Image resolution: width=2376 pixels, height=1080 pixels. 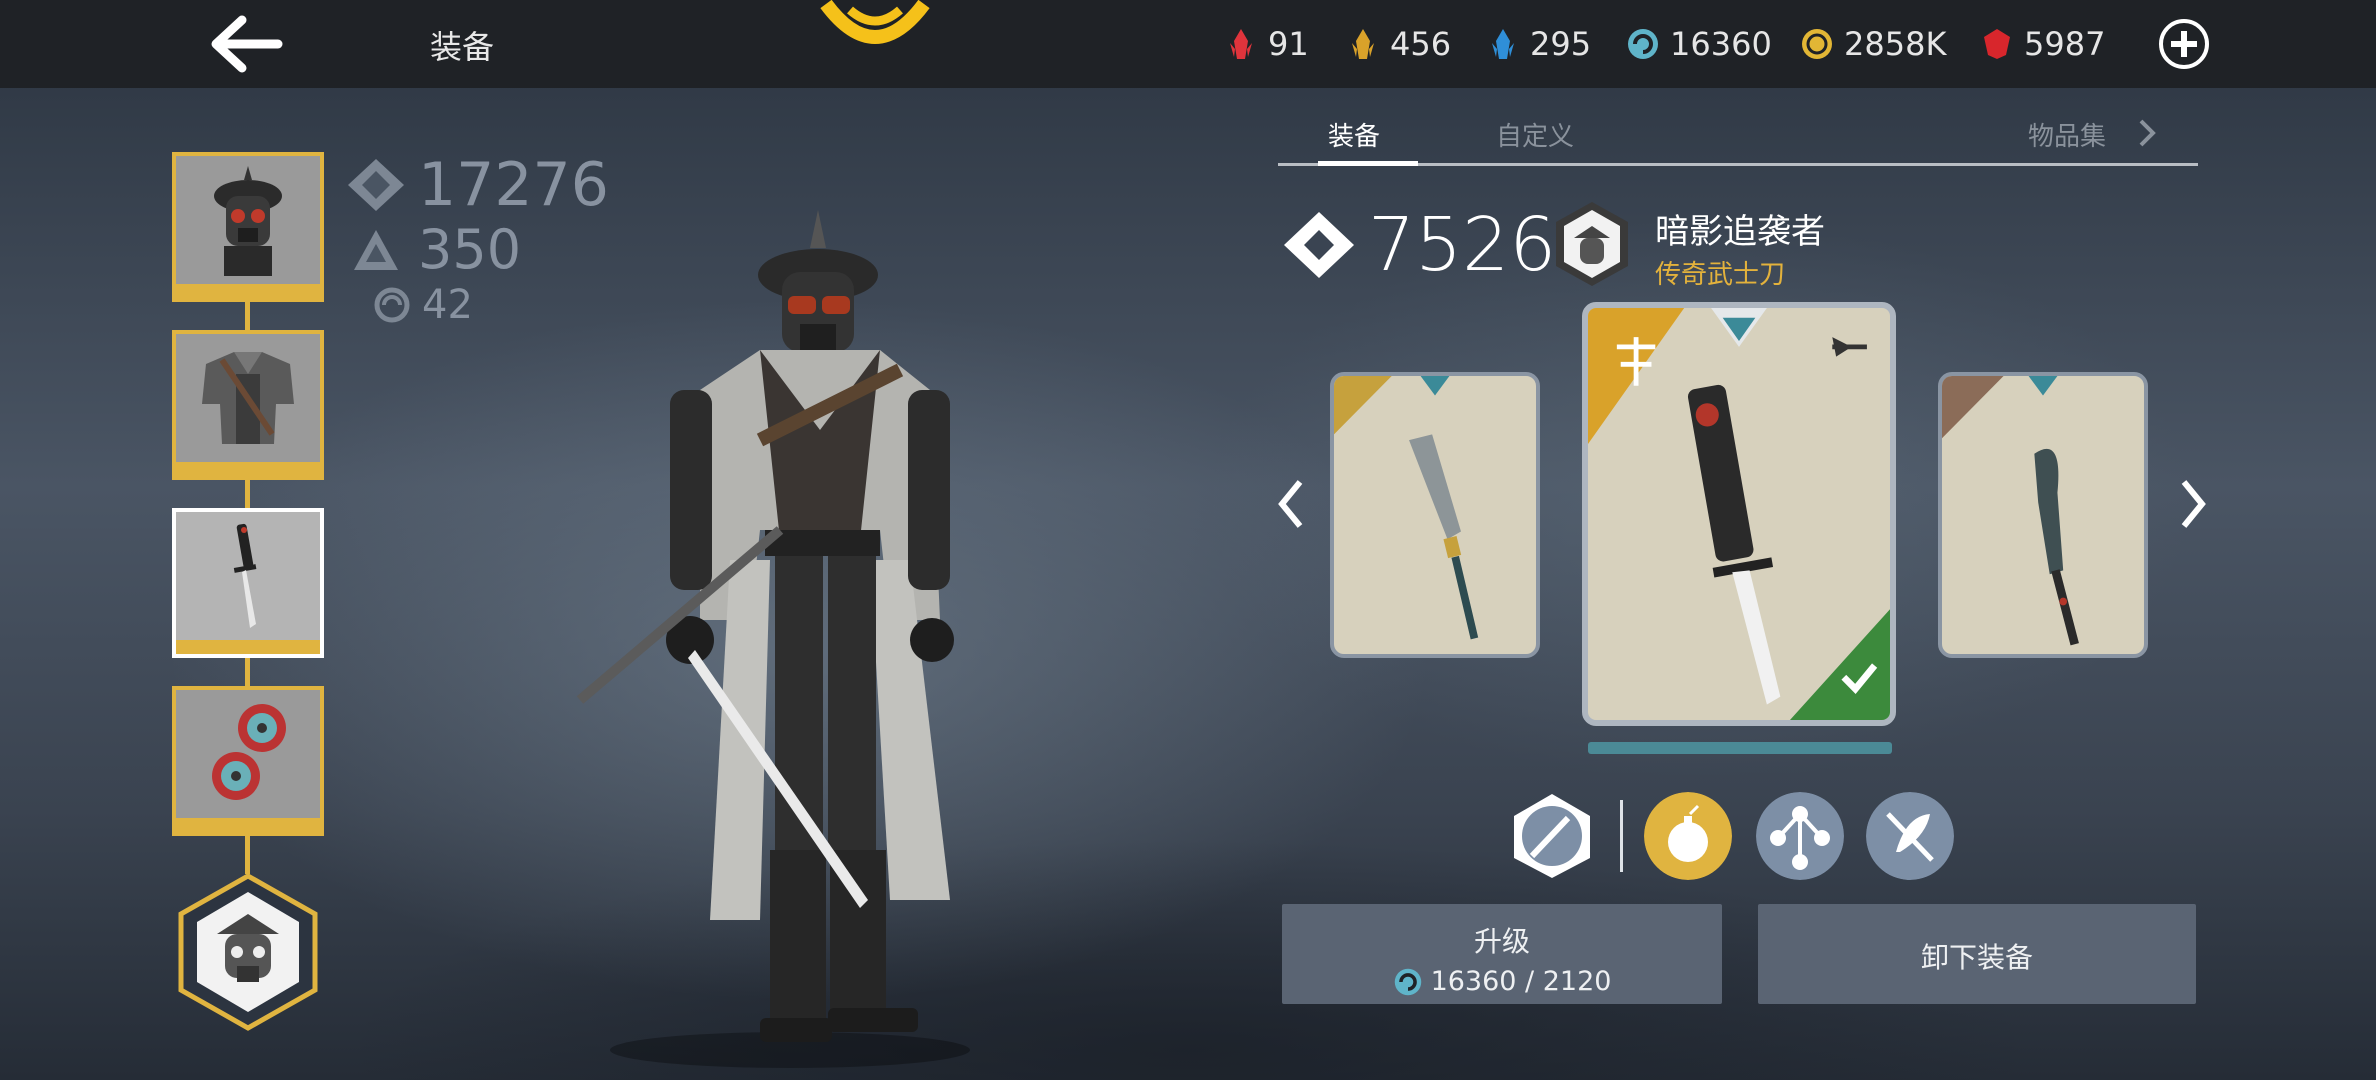 I want to click on unequip-button: 卸下装备, so click(x=1977, y=954).